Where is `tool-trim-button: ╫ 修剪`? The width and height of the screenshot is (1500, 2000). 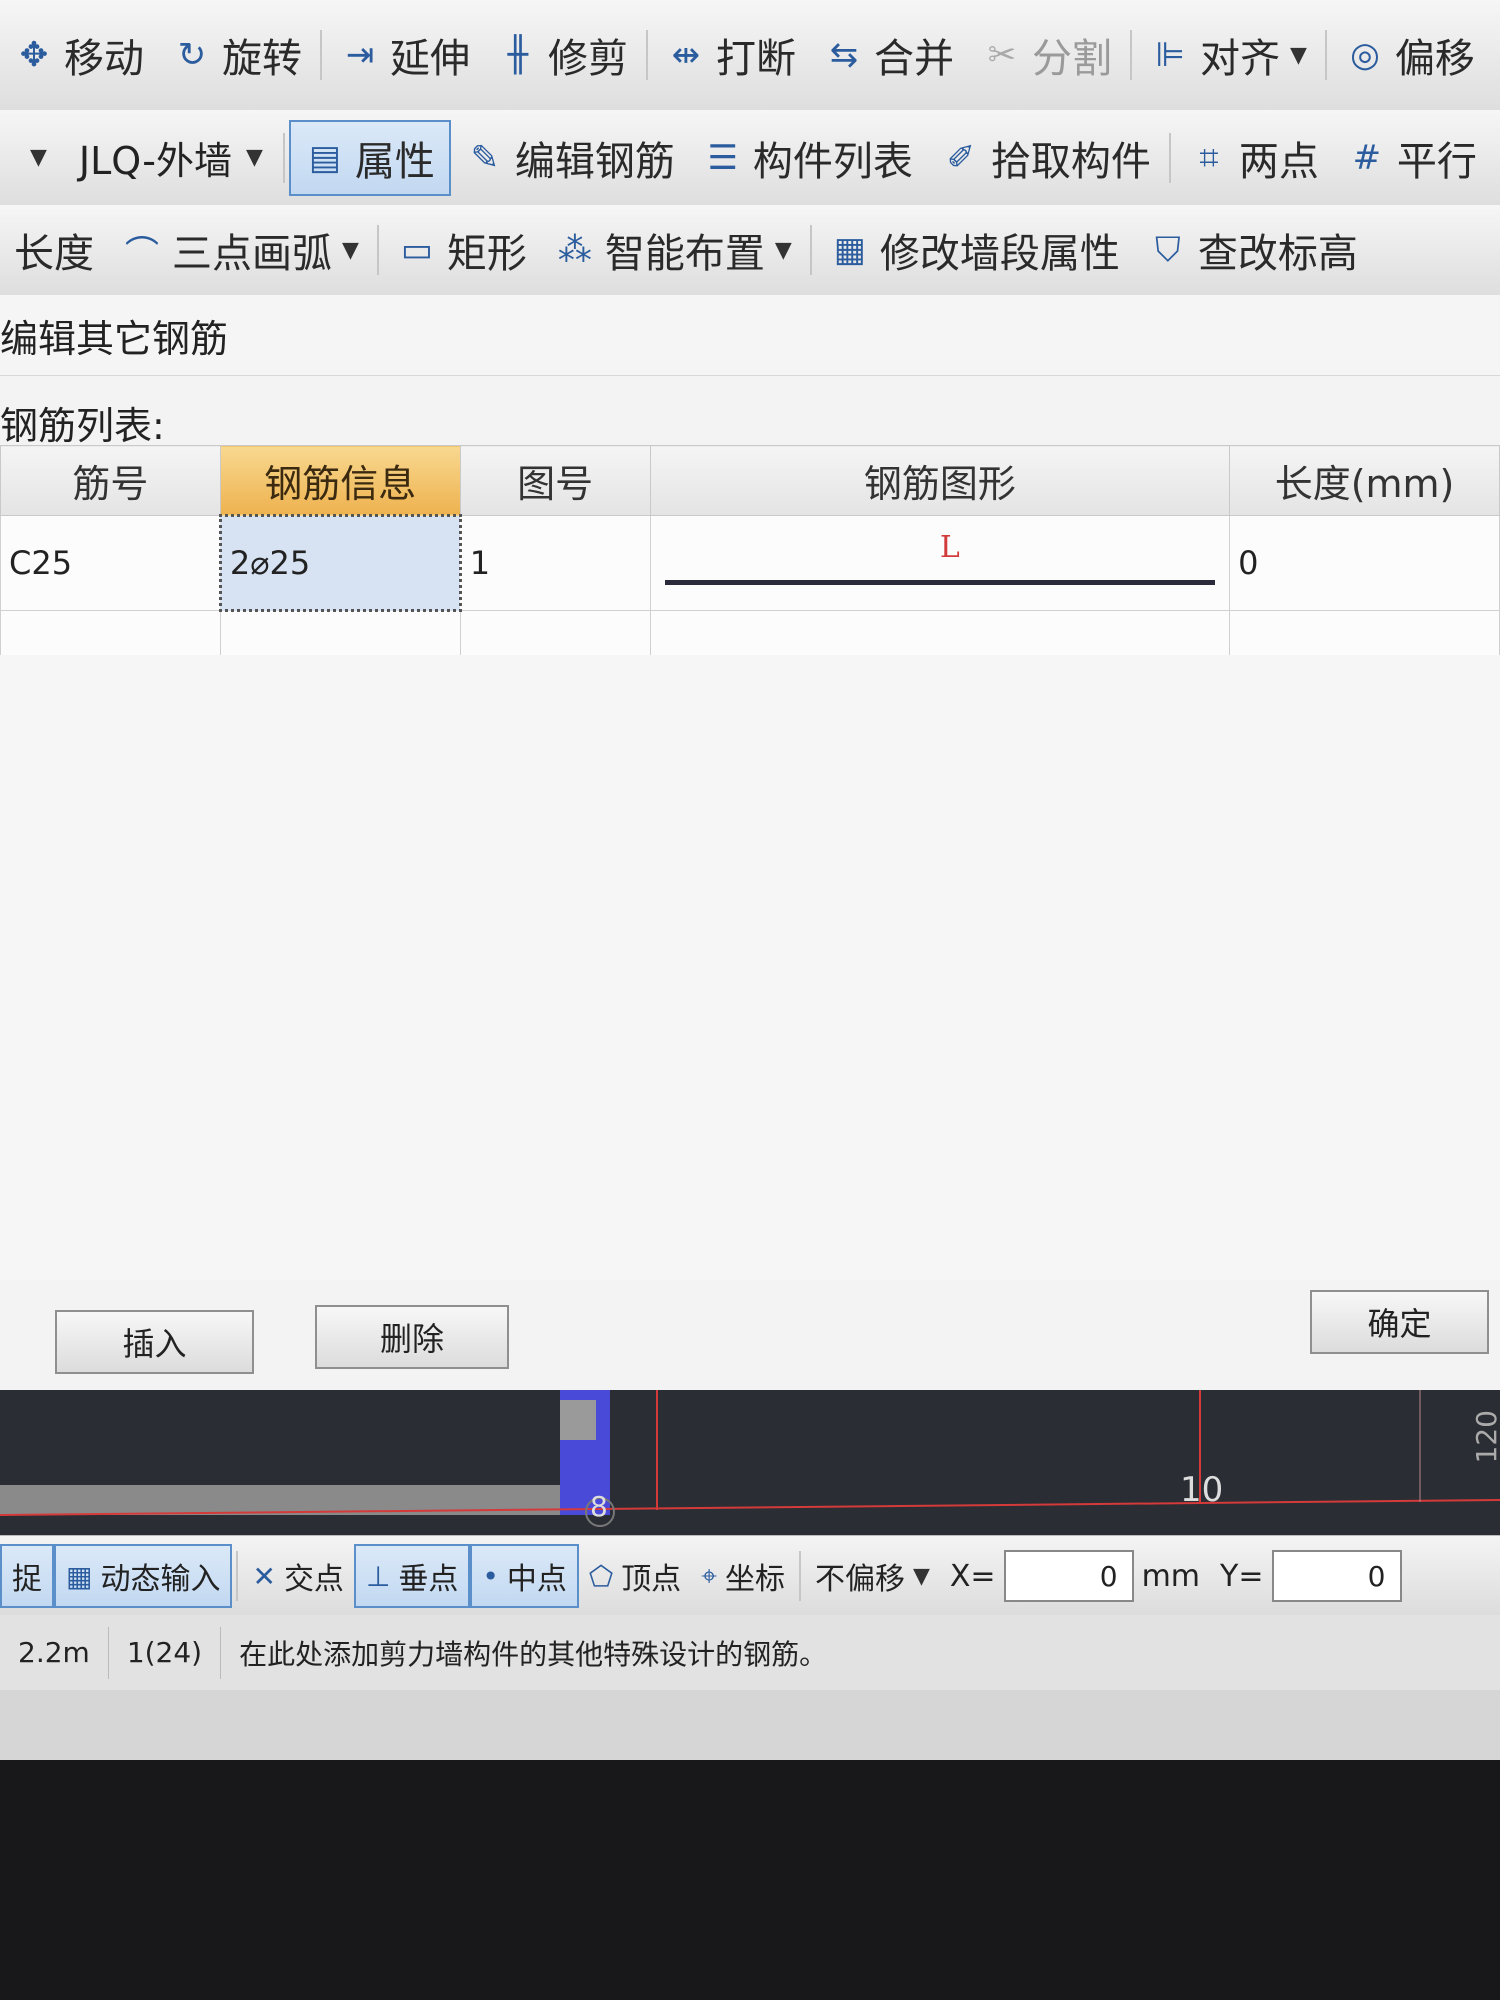
tool-trim-button: ╫ 修剪 is located at coordinates (563, 55).